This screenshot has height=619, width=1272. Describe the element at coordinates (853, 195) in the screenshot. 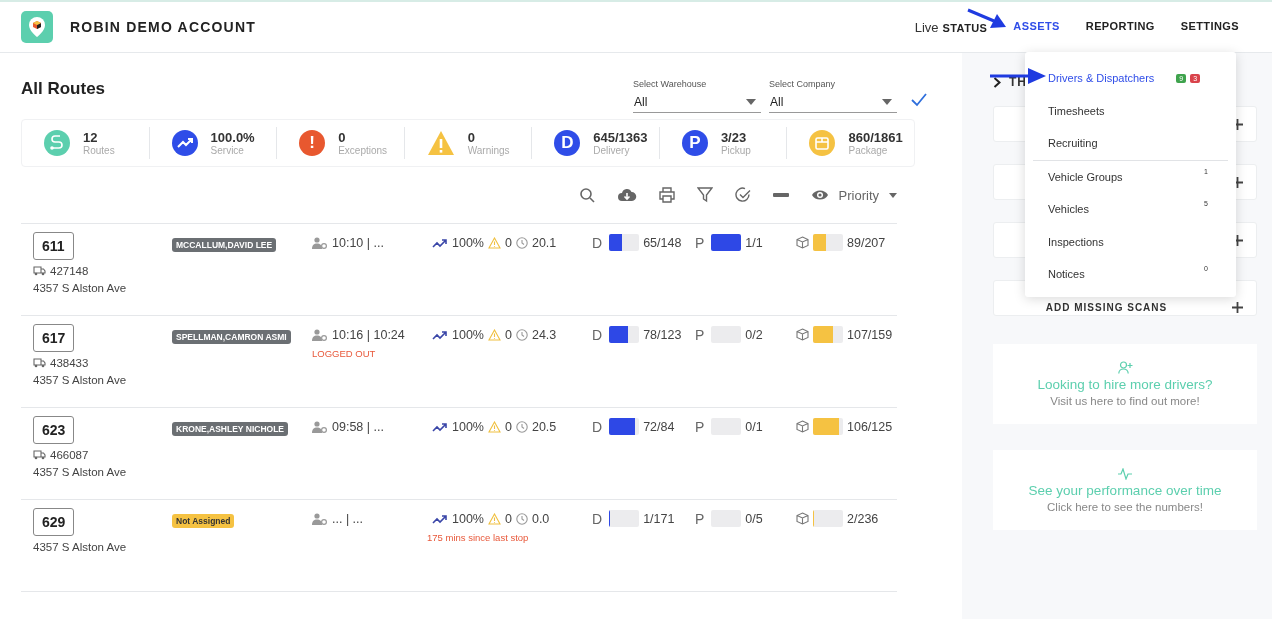

I see `priority-dropdown: Priority` at that location.